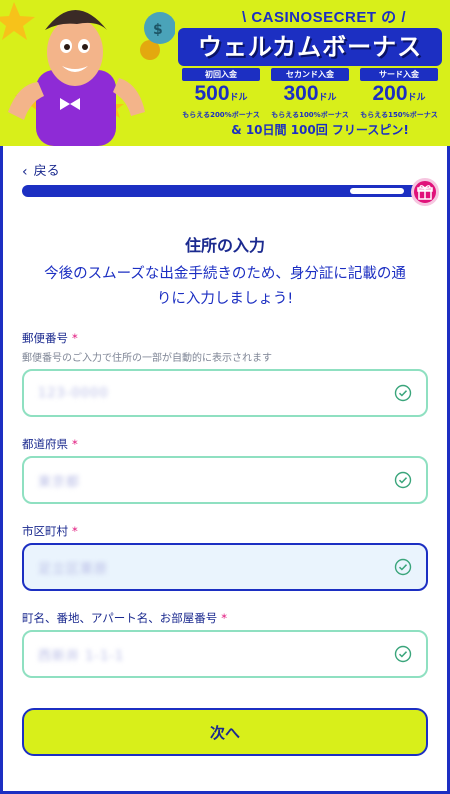 The height and width of the screenshot is (794, 450). What do you see at coordinates (425, 192) in the screenshot?
I see `gift-icon` at bounding box center [425, 192].